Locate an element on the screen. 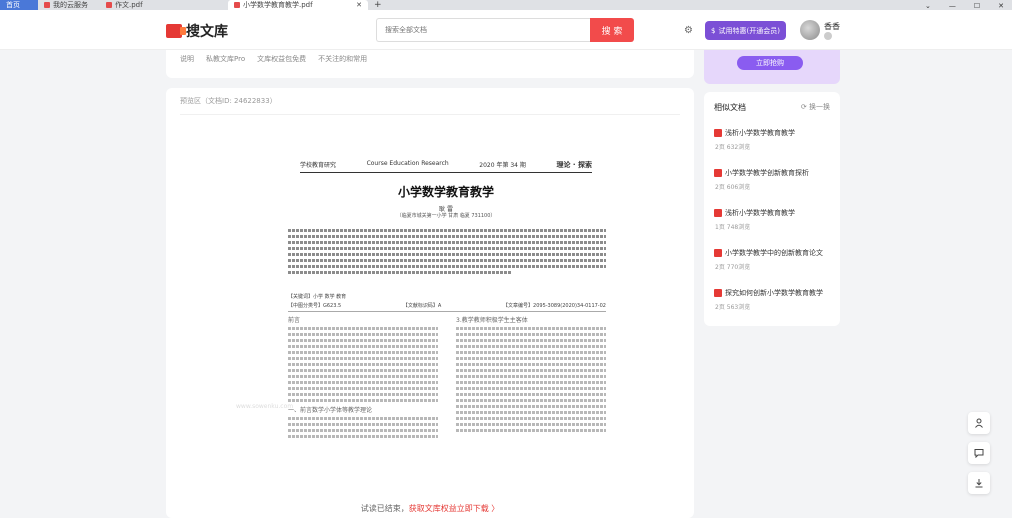 The image size is (1012, 518). vip-trial-button: $ 试用特惠(开通会员) is located at coordinates (745, 30).